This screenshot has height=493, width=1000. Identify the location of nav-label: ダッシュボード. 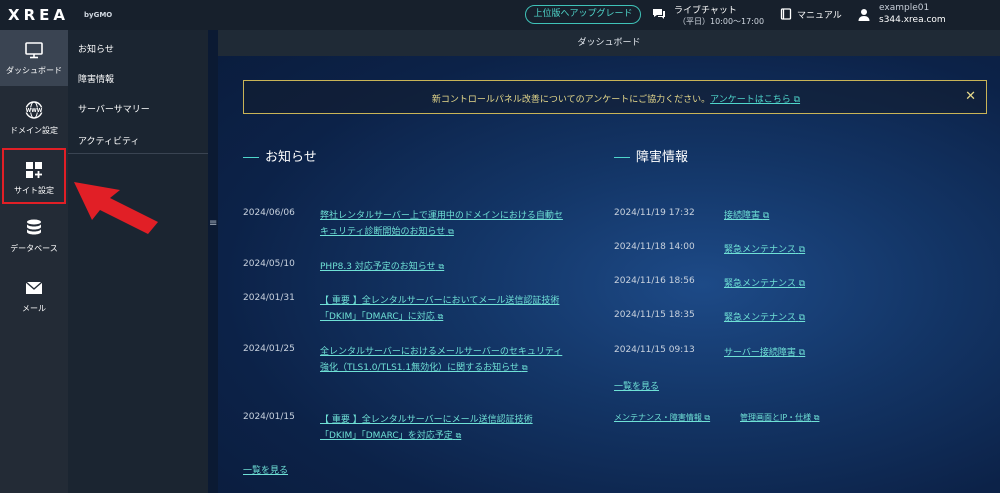
(34, 70).